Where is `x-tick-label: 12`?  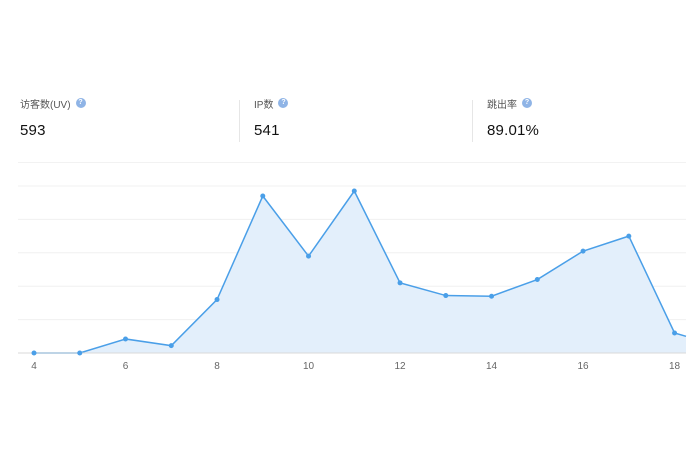
x-tick-label: 12 is located at coordinates (400, 366).